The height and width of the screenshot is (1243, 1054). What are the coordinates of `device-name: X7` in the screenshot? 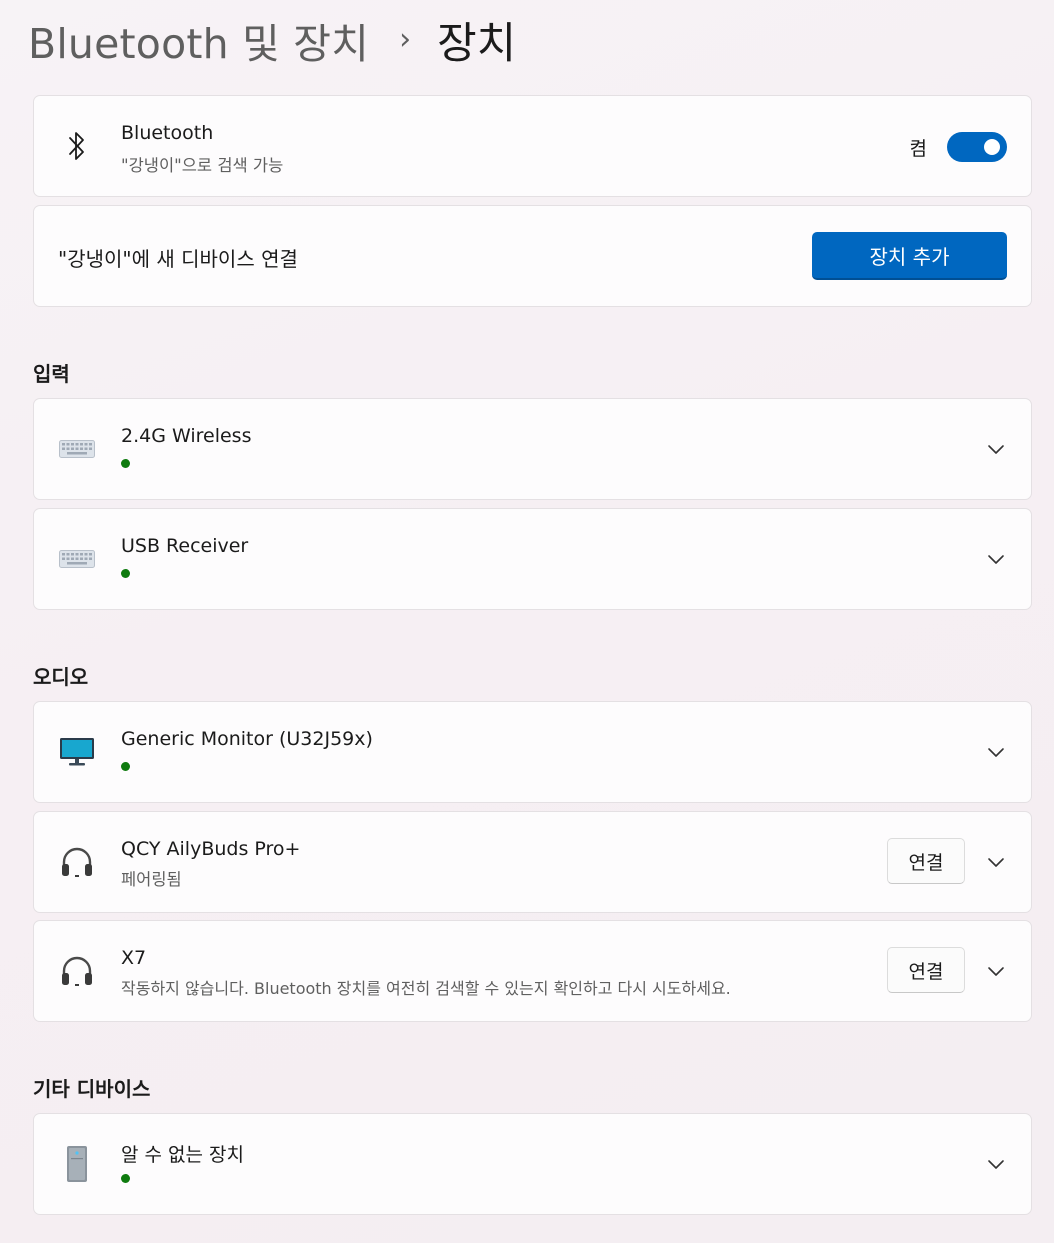 It's located at (134, 958).